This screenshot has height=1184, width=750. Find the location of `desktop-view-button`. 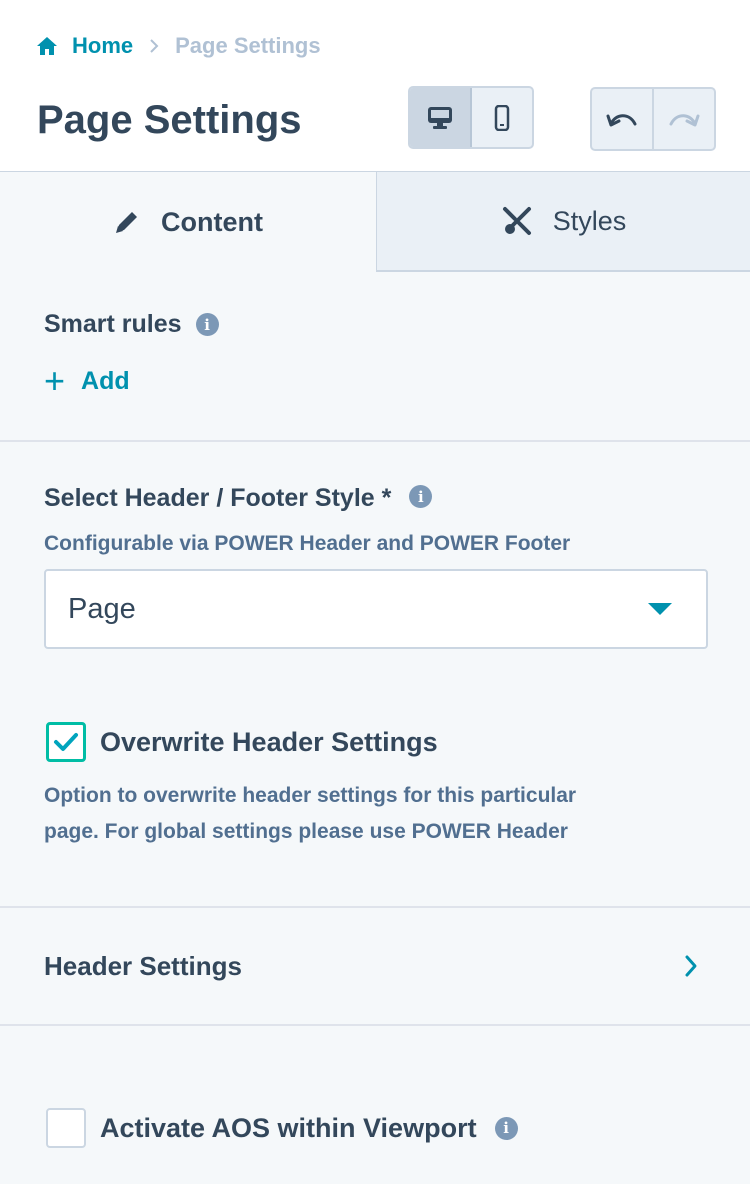

desktop-view-button is located at coordinates (441, 117).